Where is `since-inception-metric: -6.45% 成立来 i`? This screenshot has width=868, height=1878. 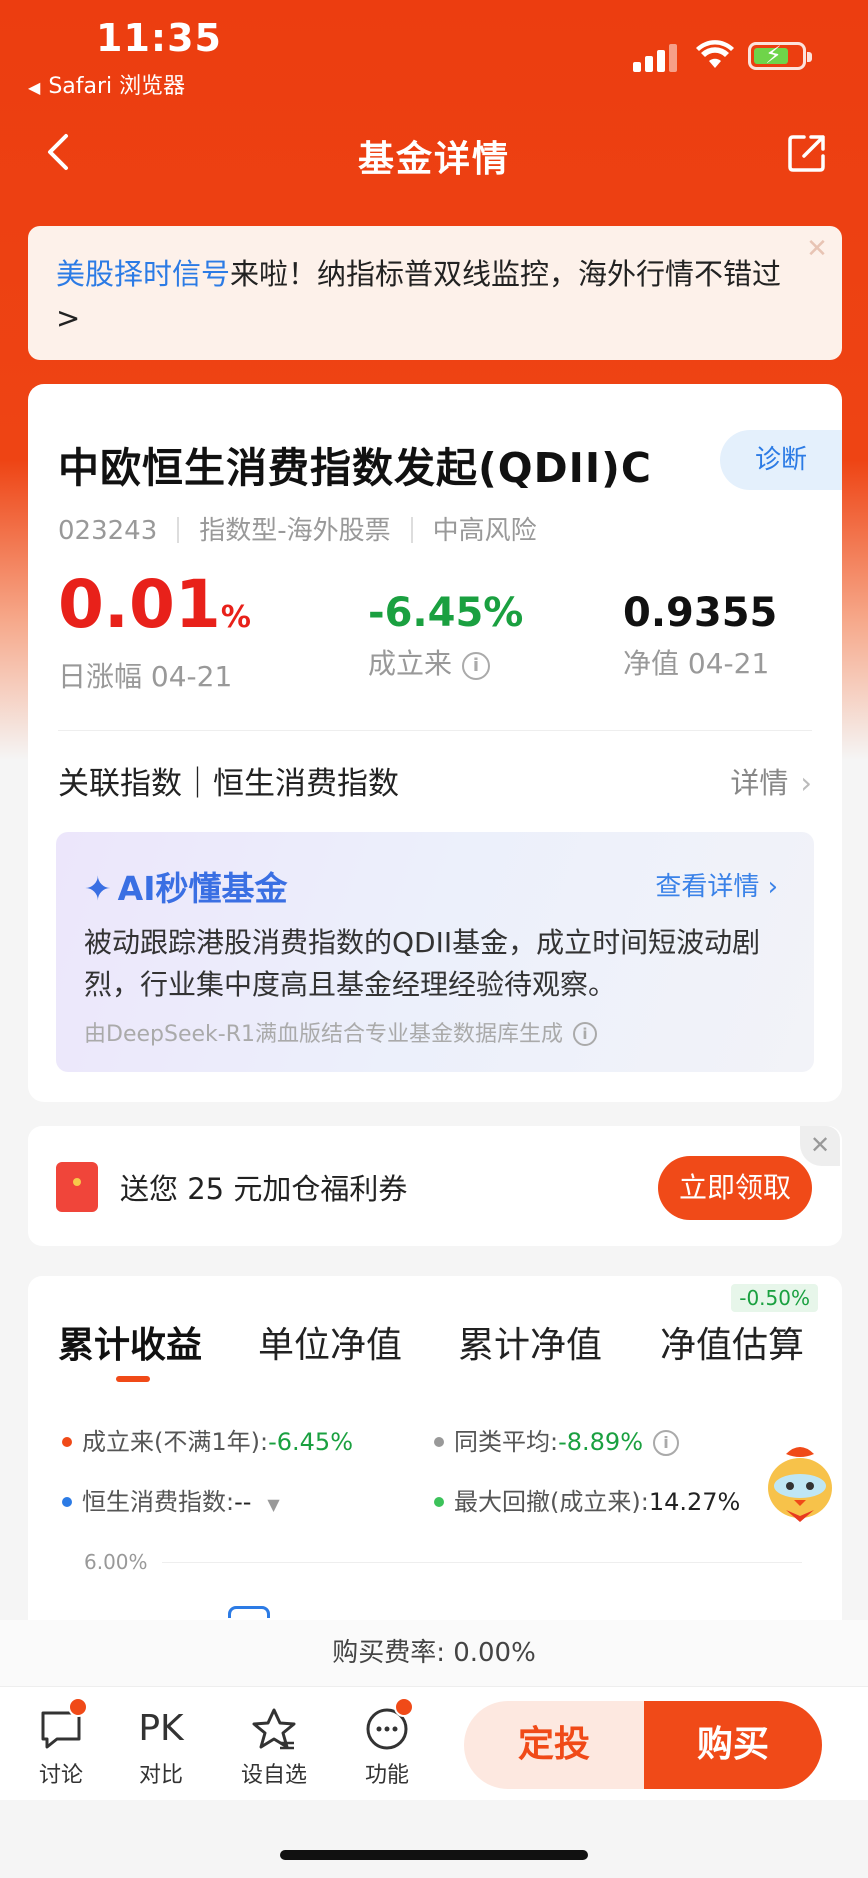
since-inception-metric: -6.45% 成立来 i is located at coordinates (445, 627).